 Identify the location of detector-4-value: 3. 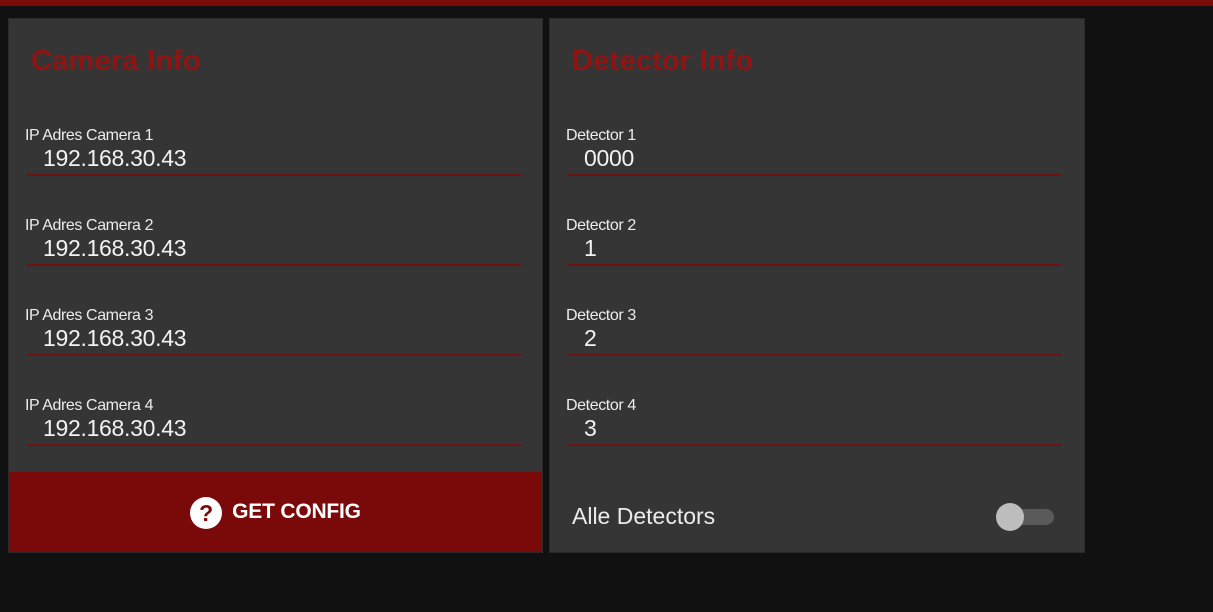
(590, 428).